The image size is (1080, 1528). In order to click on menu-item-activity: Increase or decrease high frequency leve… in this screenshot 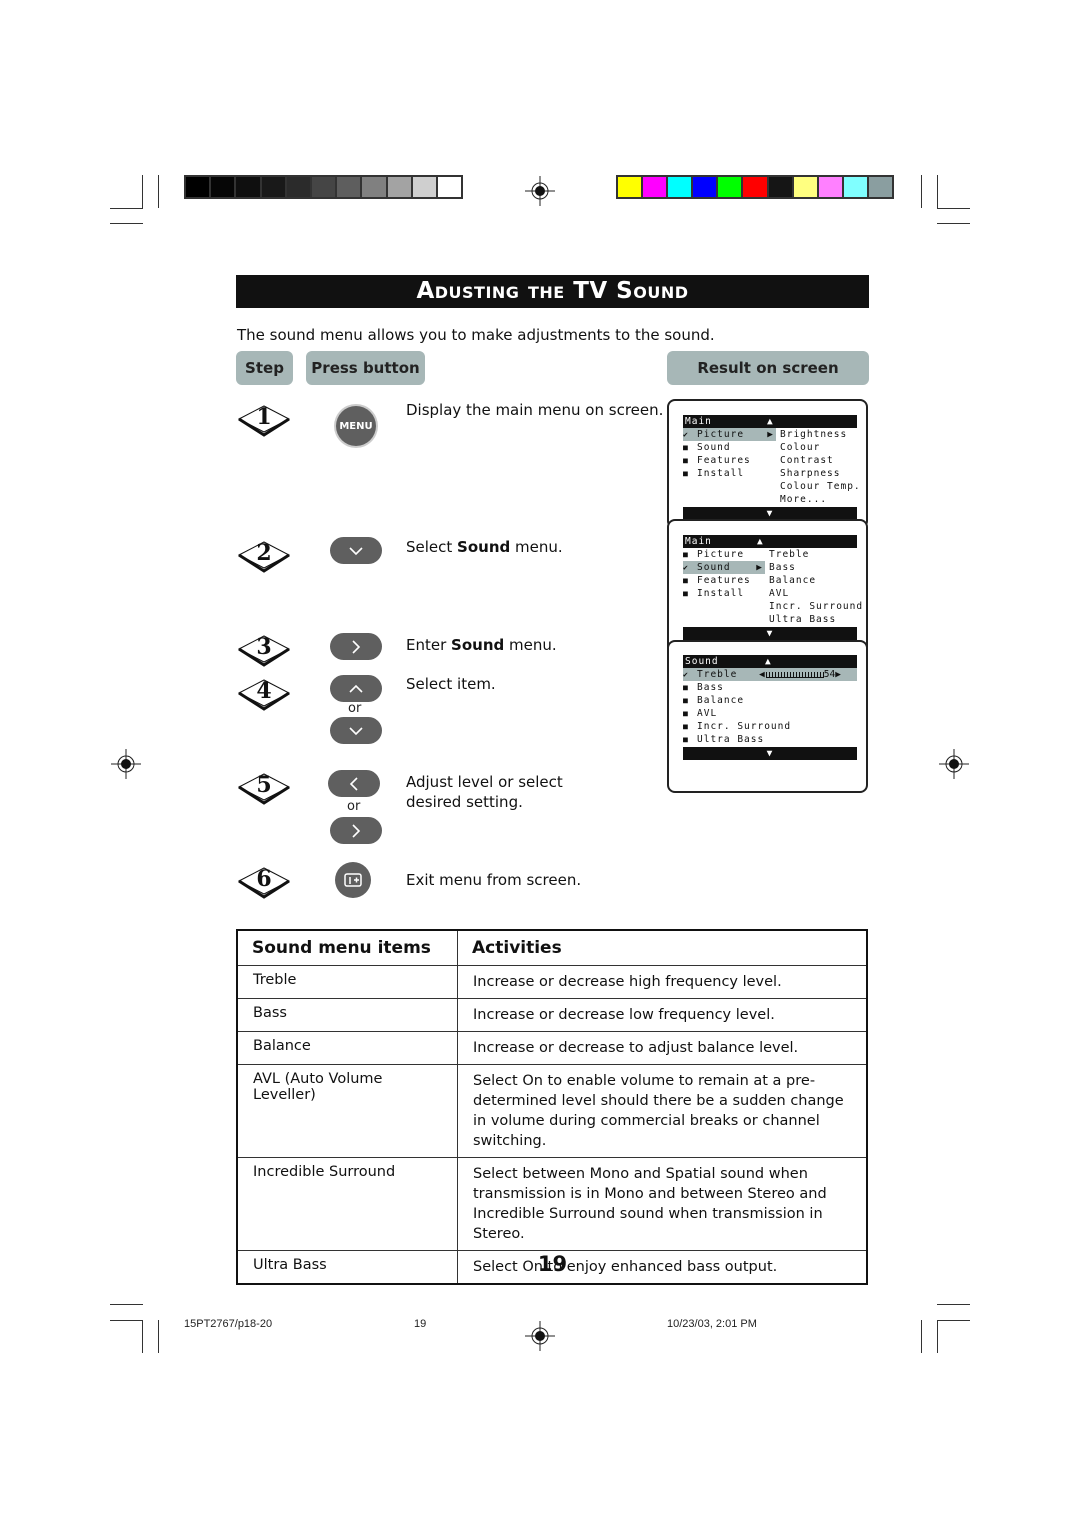, I will do `click(662, 982)`.